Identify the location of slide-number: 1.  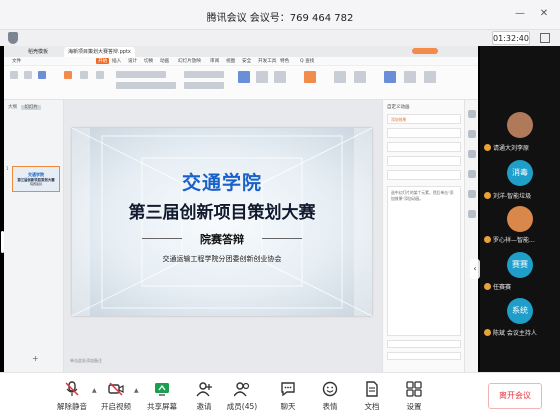
(7, 168).